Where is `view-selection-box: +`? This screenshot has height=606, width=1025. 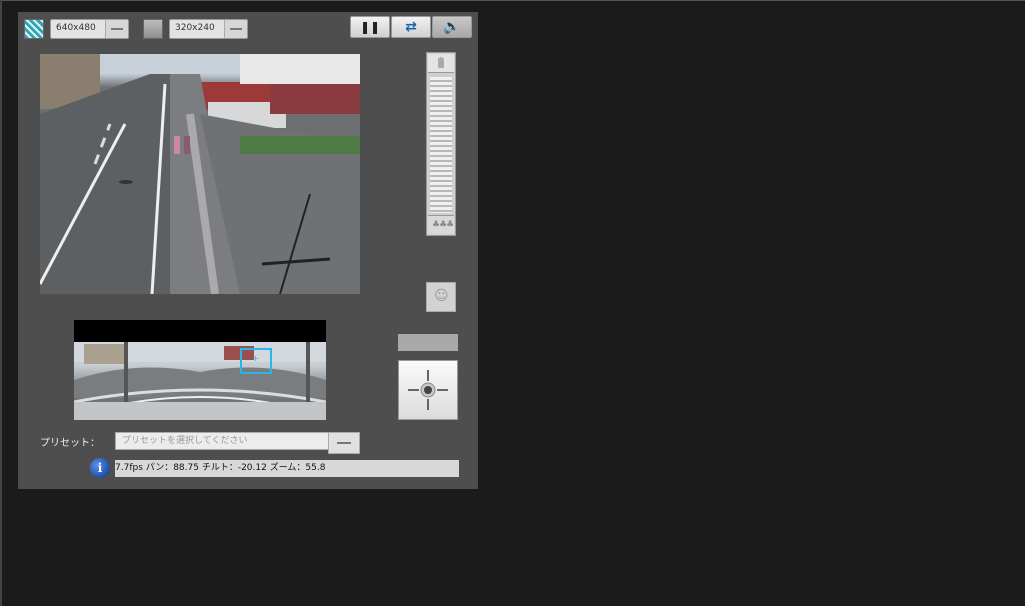
view-selection-box: + is located at coordinates (256, 361).